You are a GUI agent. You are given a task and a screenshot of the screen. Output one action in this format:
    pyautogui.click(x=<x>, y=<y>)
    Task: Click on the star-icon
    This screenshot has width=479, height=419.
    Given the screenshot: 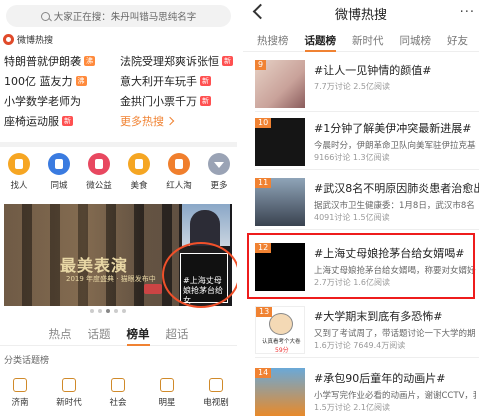 What is the action you would take?
    pyautogui.click(x=167, y=385)
    